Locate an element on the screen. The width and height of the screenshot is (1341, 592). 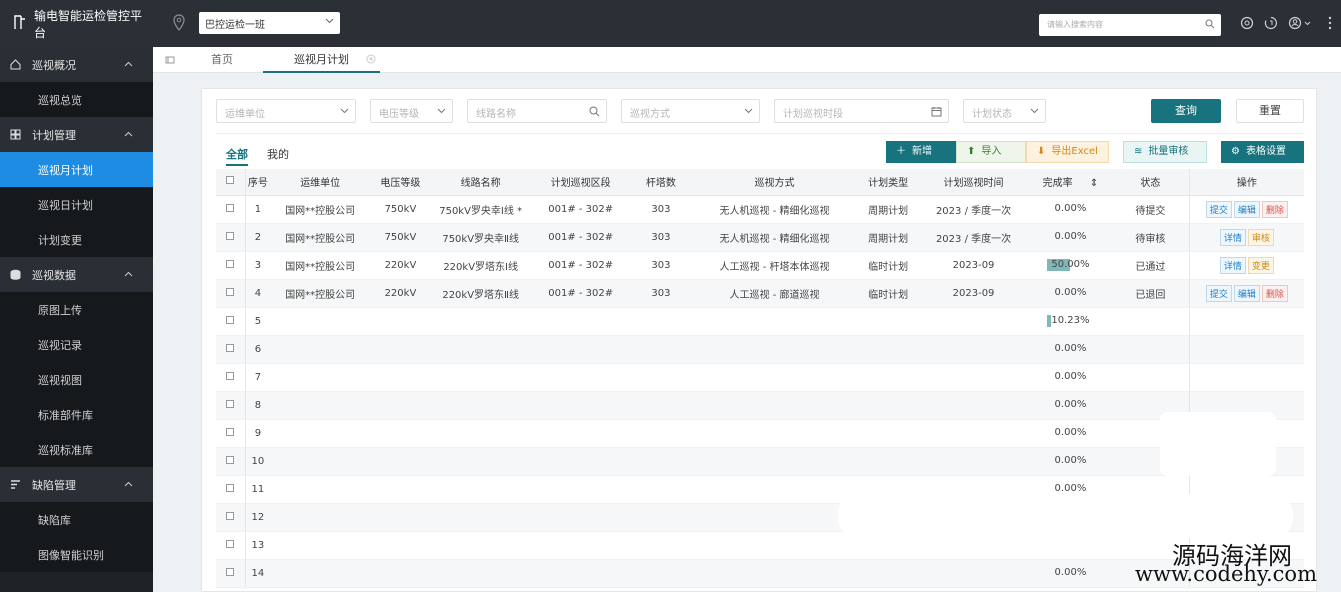
cell-unit is located at coordinates (320, 433).